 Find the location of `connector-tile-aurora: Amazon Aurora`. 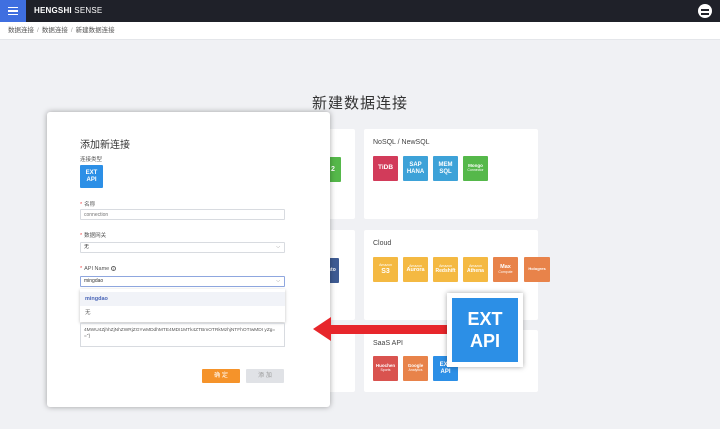

connector-tile-aurora: Amazon Aurora is located at coordinates (415, 269).